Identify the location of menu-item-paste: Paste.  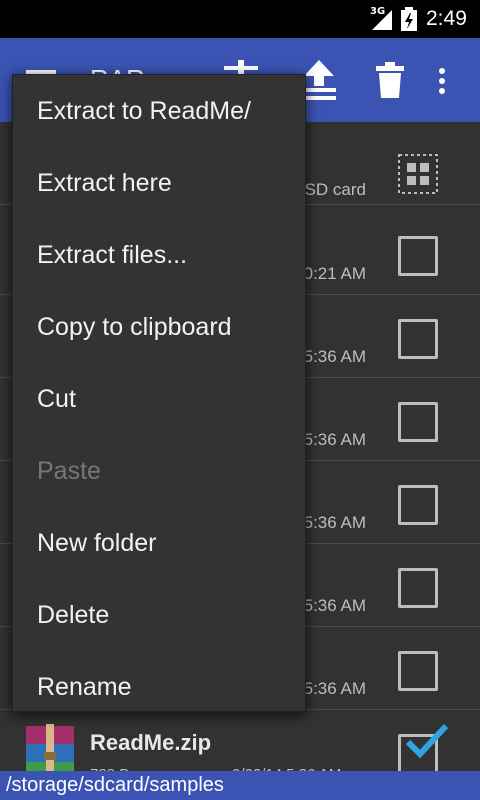
(69, 471).